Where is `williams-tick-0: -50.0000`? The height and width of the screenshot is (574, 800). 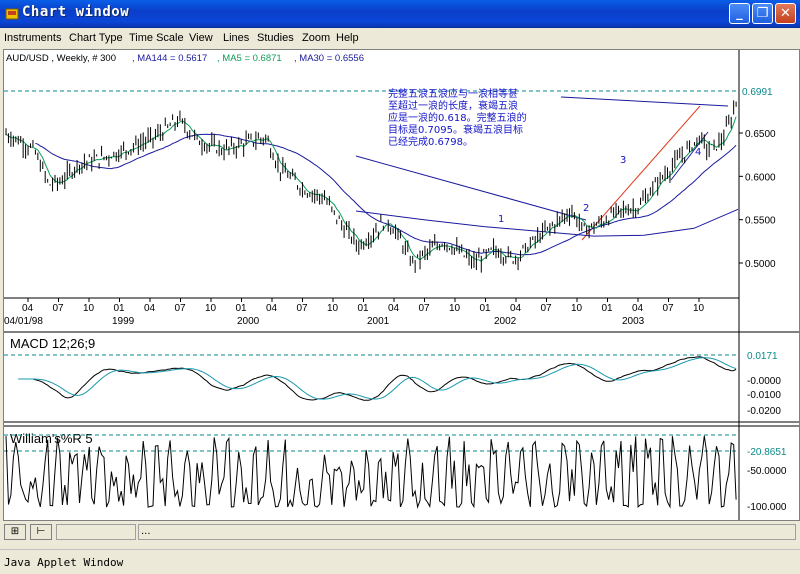
williams-tick-0: -50.0000 is located at coordinates (767, 471).